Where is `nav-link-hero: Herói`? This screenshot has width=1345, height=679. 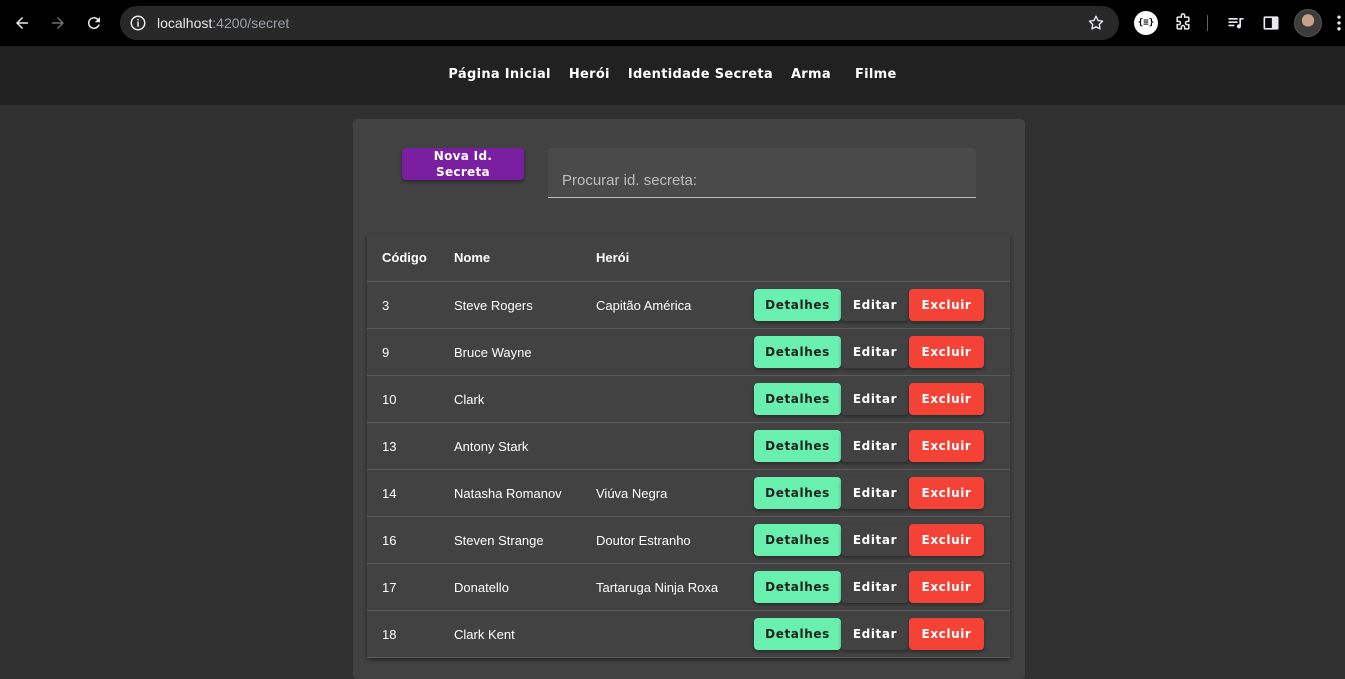 nav-link-hero: Herói is located at coordinates (589, 74).